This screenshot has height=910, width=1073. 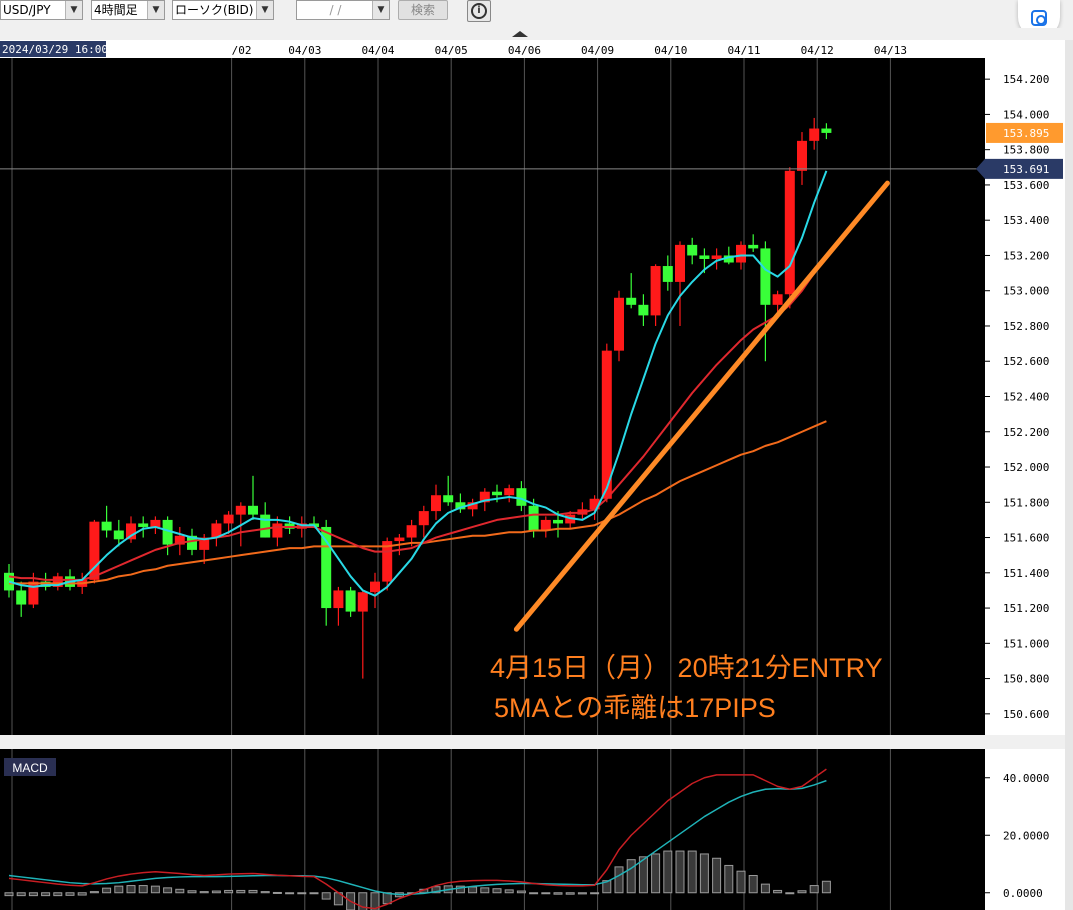 I want to click on date-tick-label: 04/11, so click(x=743, y=50).